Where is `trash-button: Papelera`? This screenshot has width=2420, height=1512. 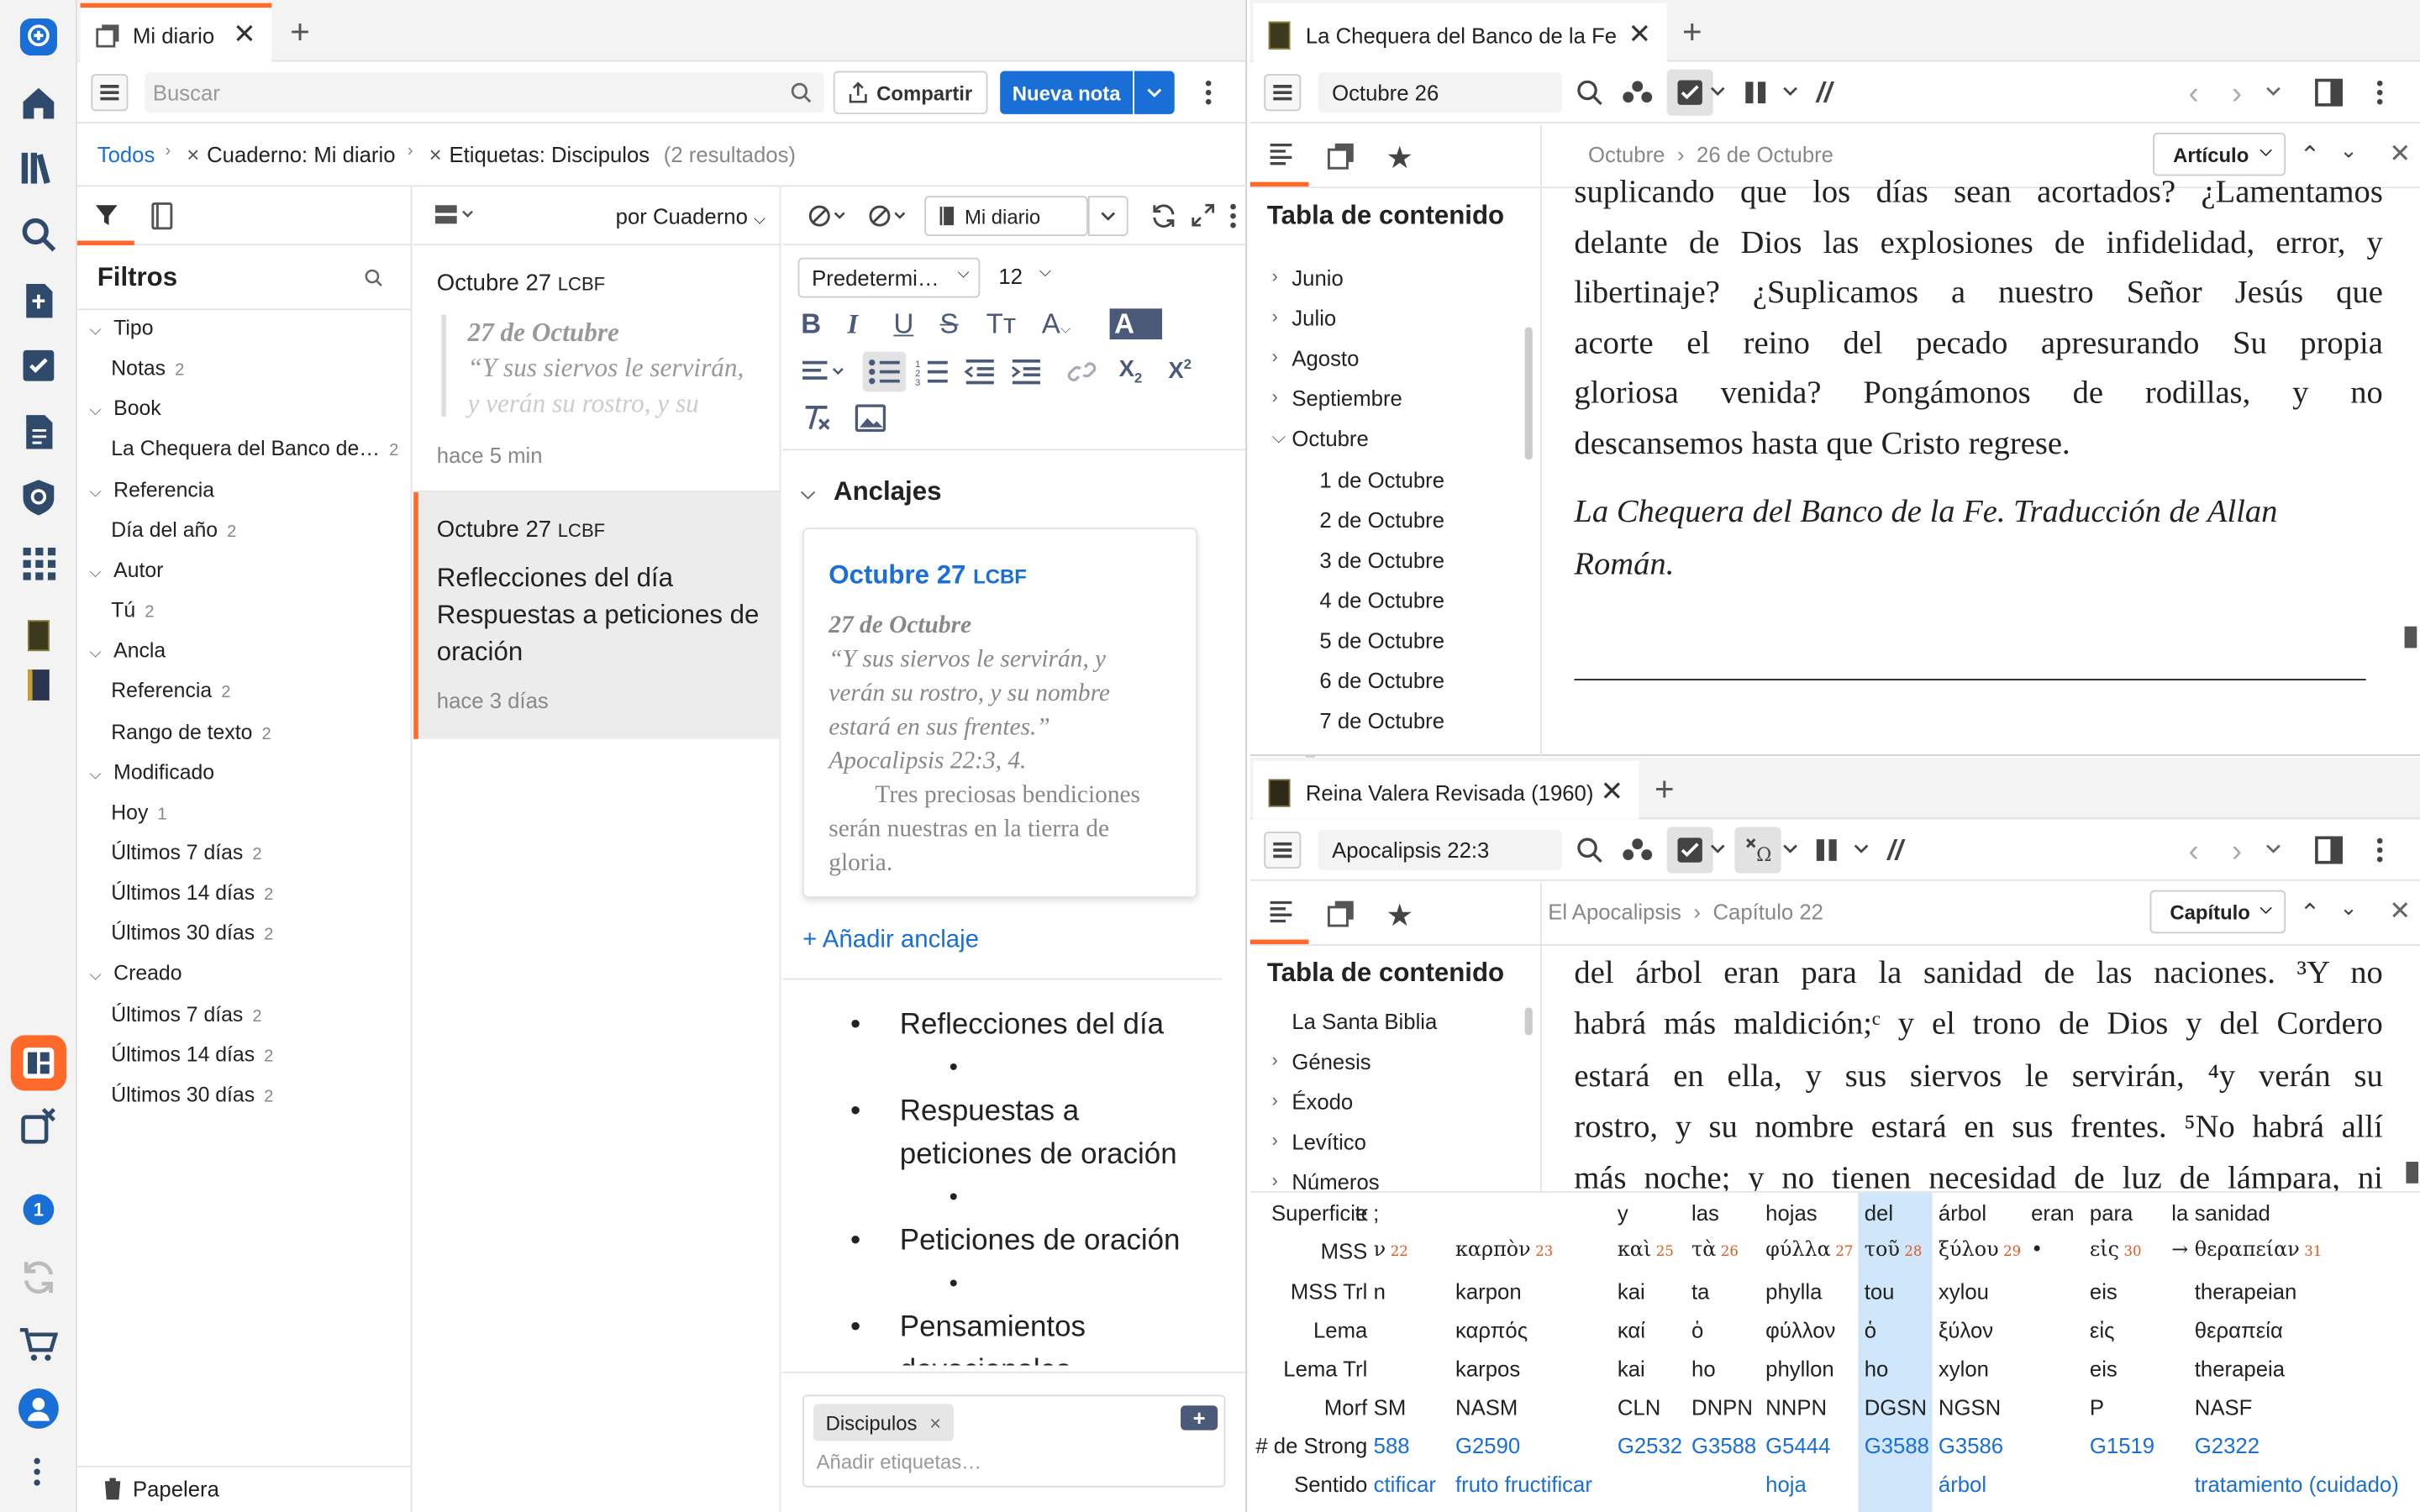 trash-button: Papelera is located at coordinates (161, 1489).